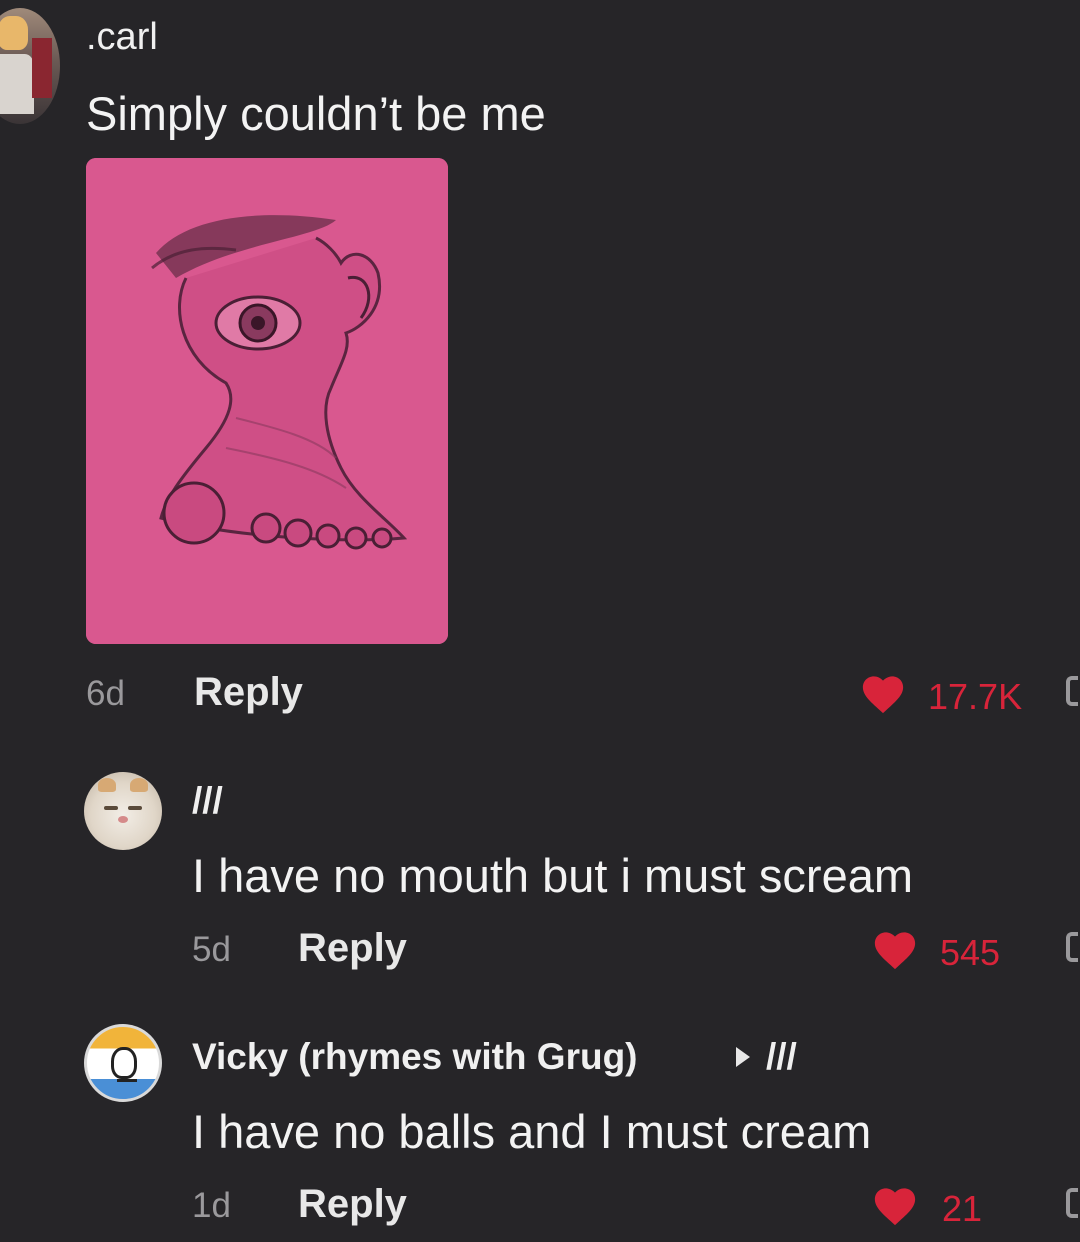  I want to click on comment-timestamp: 1d, so click(211, 1205).